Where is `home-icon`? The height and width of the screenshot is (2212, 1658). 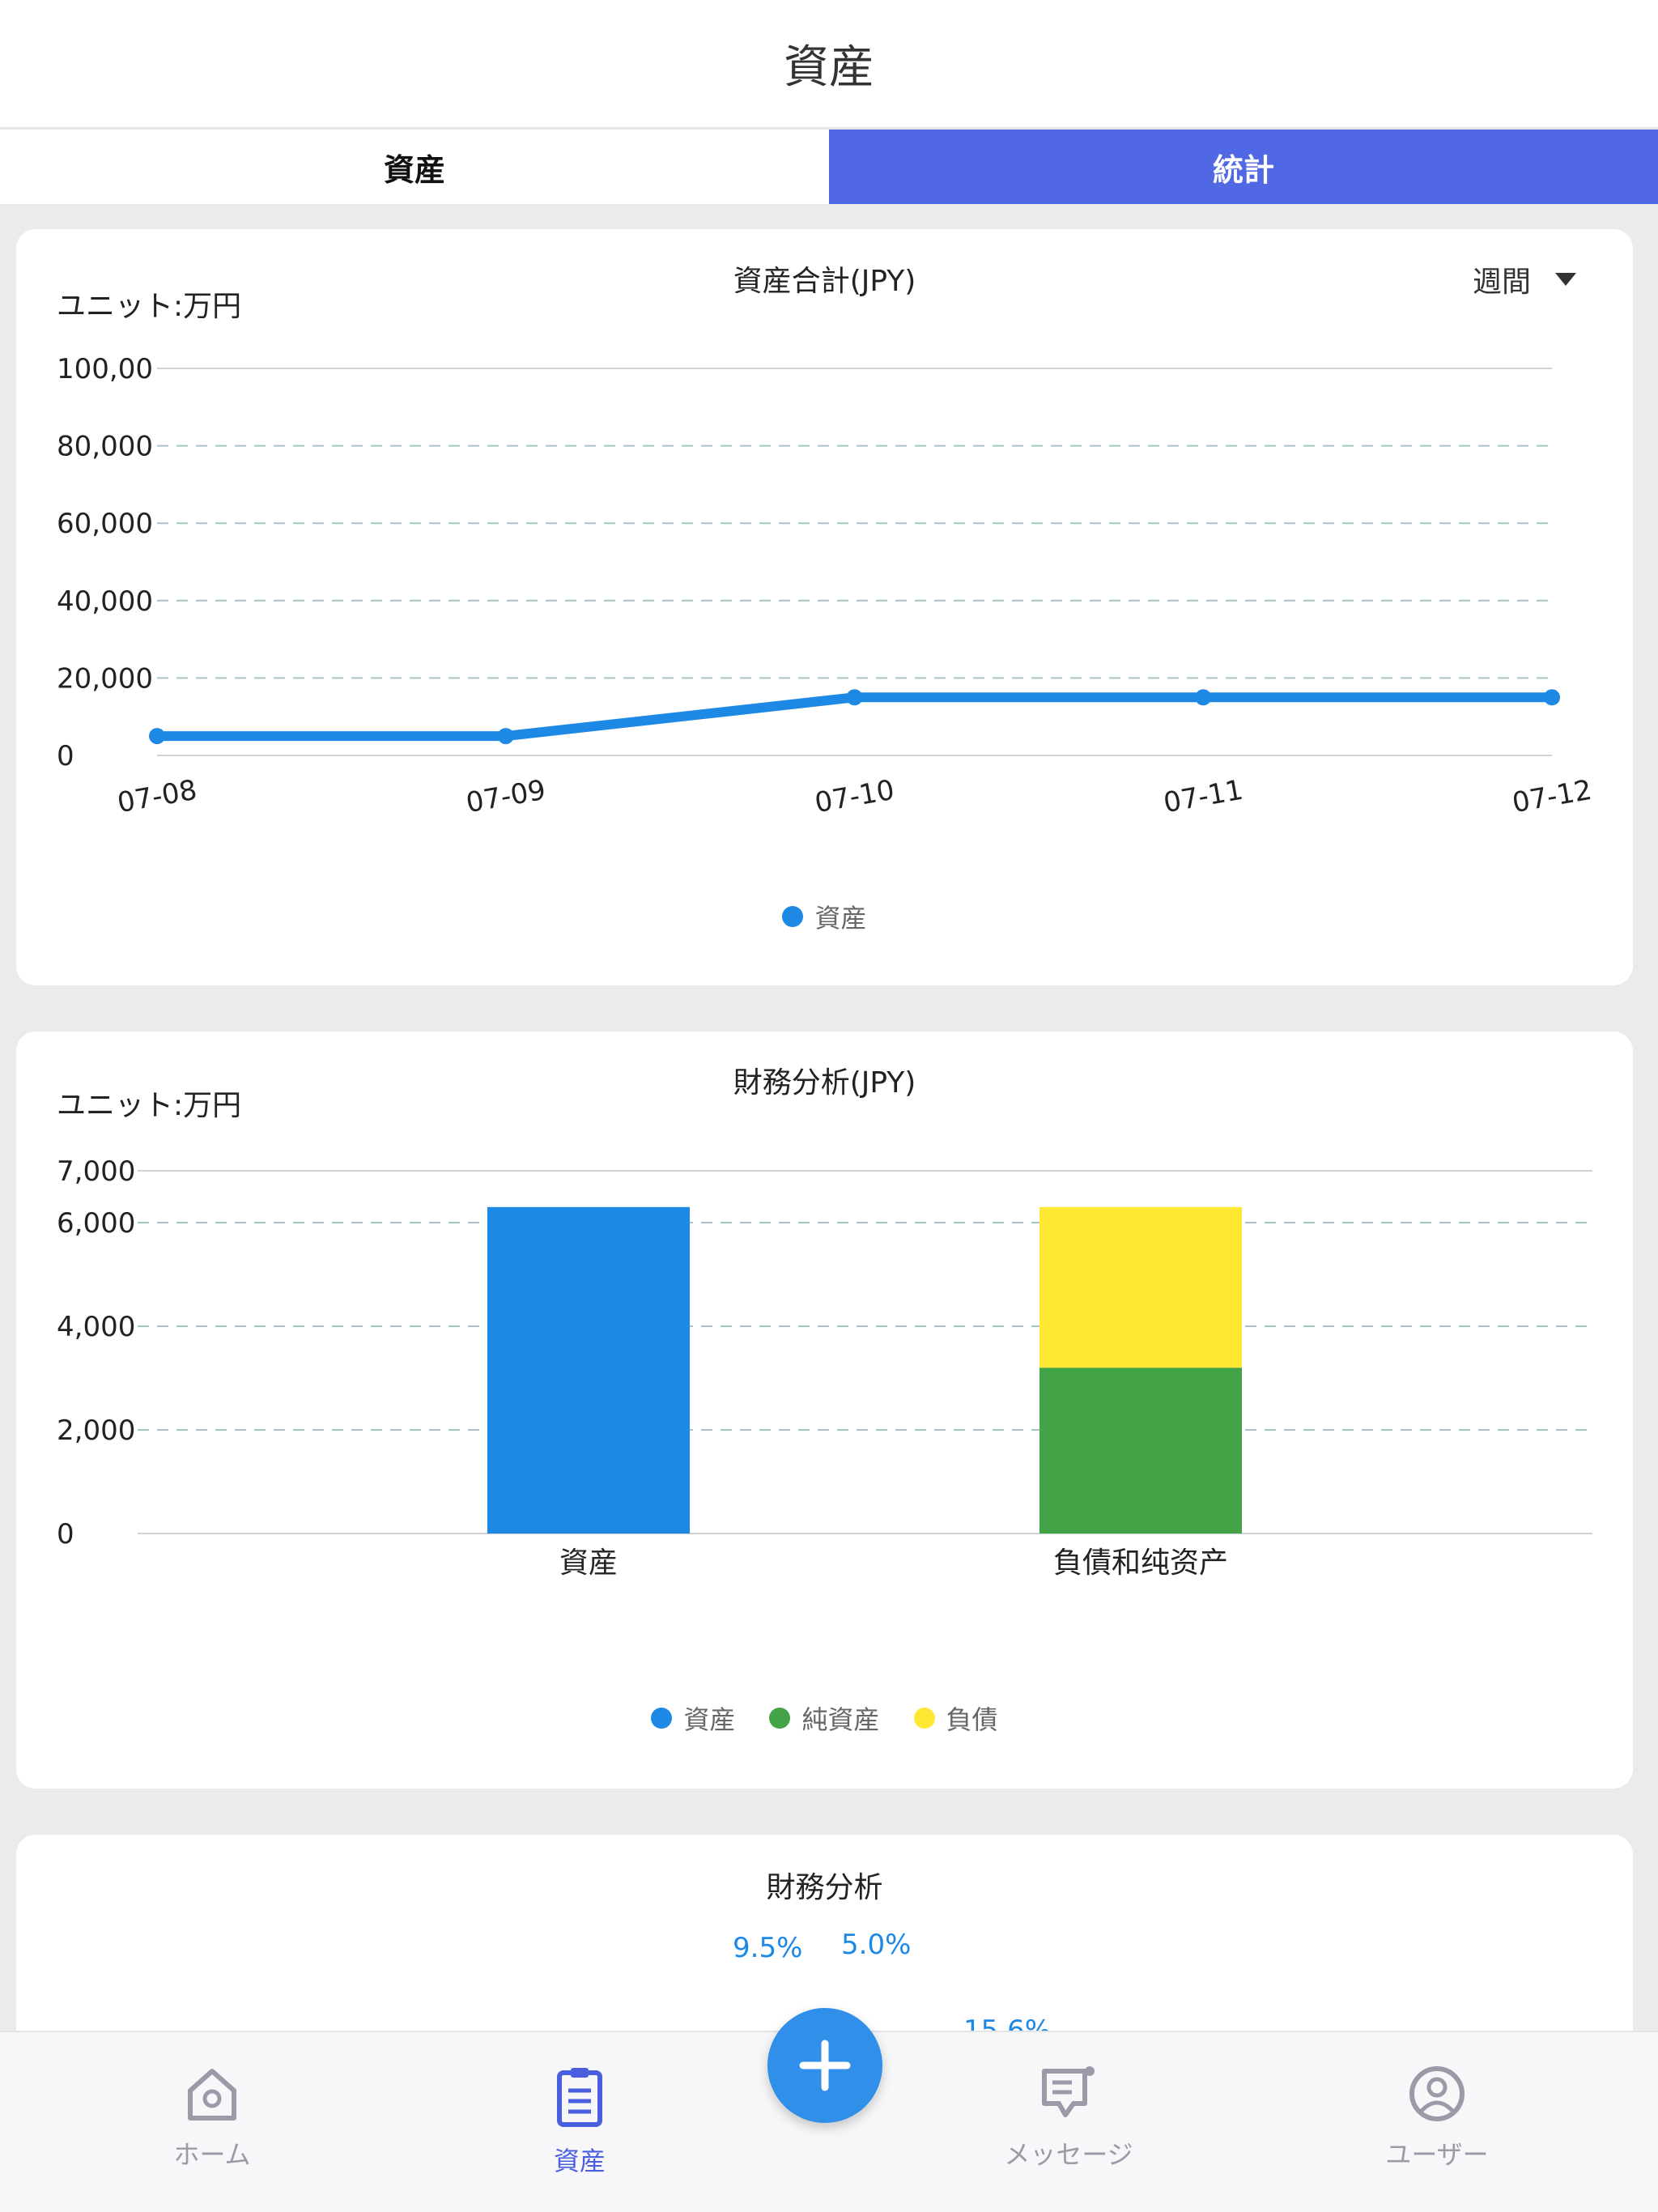 home-icon is located at coordinates (212, 2095).